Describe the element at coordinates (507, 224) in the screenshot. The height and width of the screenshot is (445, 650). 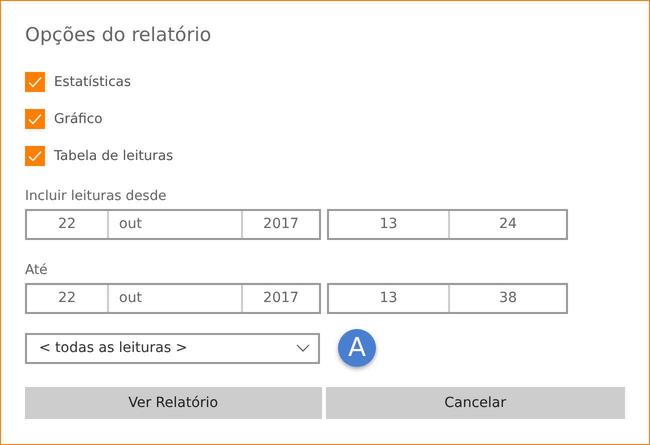
I see `minute-segment: 24` at that location.